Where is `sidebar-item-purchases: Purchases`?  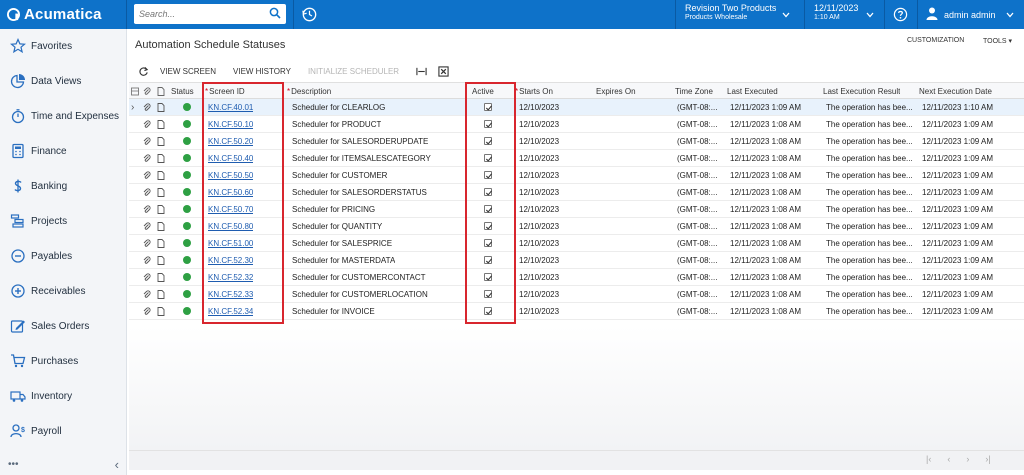 sidebar-item-purchases: Purchases is located at coordinates (63, 361).